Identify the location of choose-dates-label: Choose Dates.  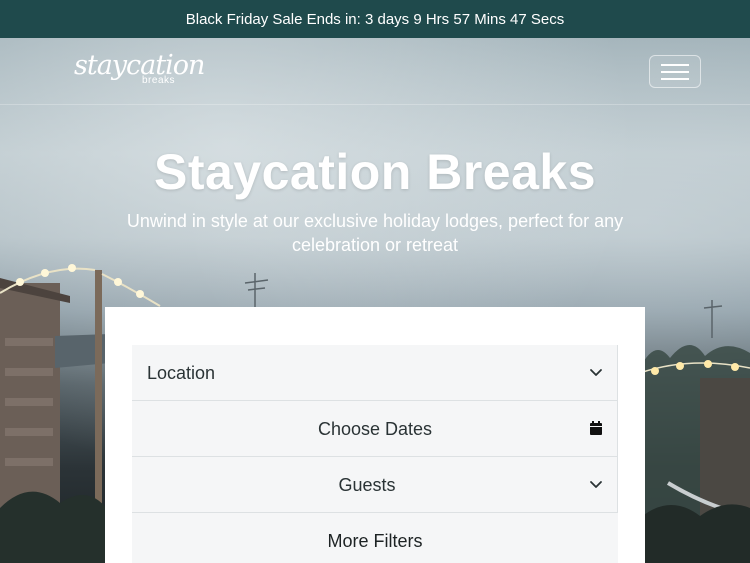
(375, 429).